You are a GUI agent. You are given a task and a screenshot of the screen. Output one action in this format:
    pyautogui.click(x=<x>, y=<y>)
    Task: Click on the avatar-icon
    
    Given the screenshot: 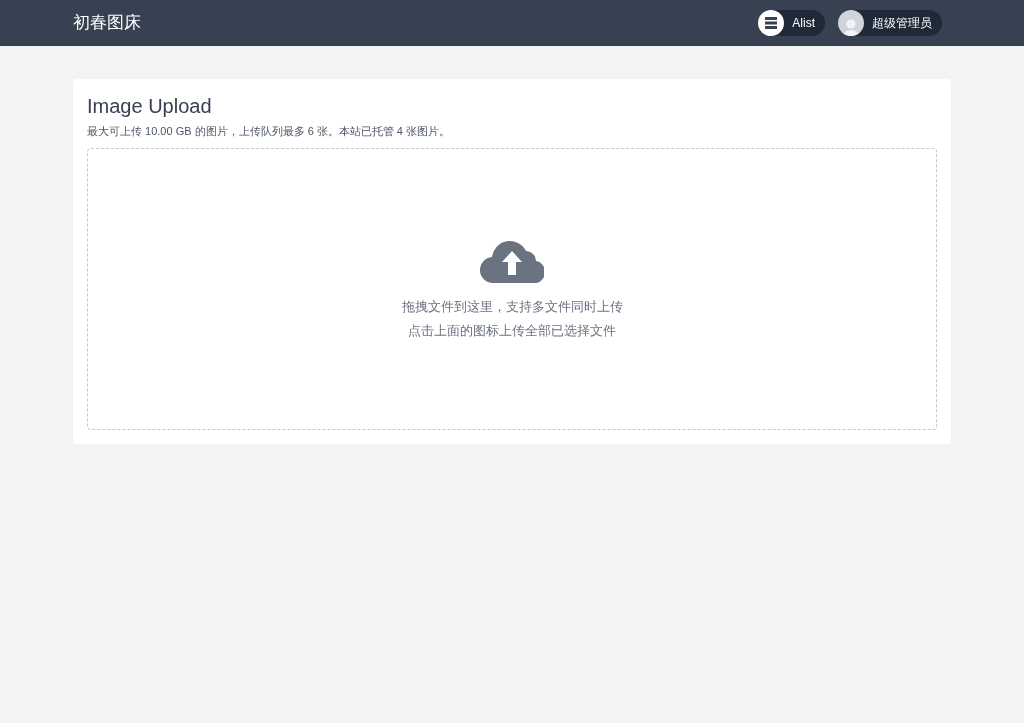 What is the action you would take?
    pyautogui.click(x=851, y=23)
    